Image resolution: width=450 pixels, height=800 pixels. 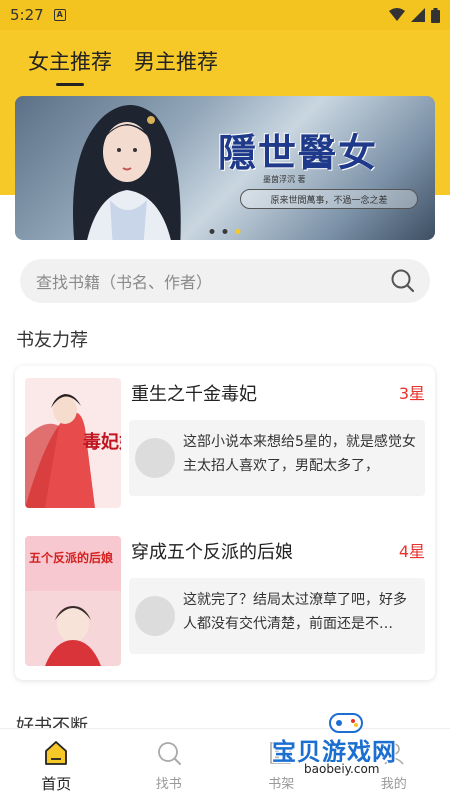 What do you see at coordinates (298, 152) in the screenshot?
I see `banner-title: 隱世醫女` at bounding box center [298, 152].